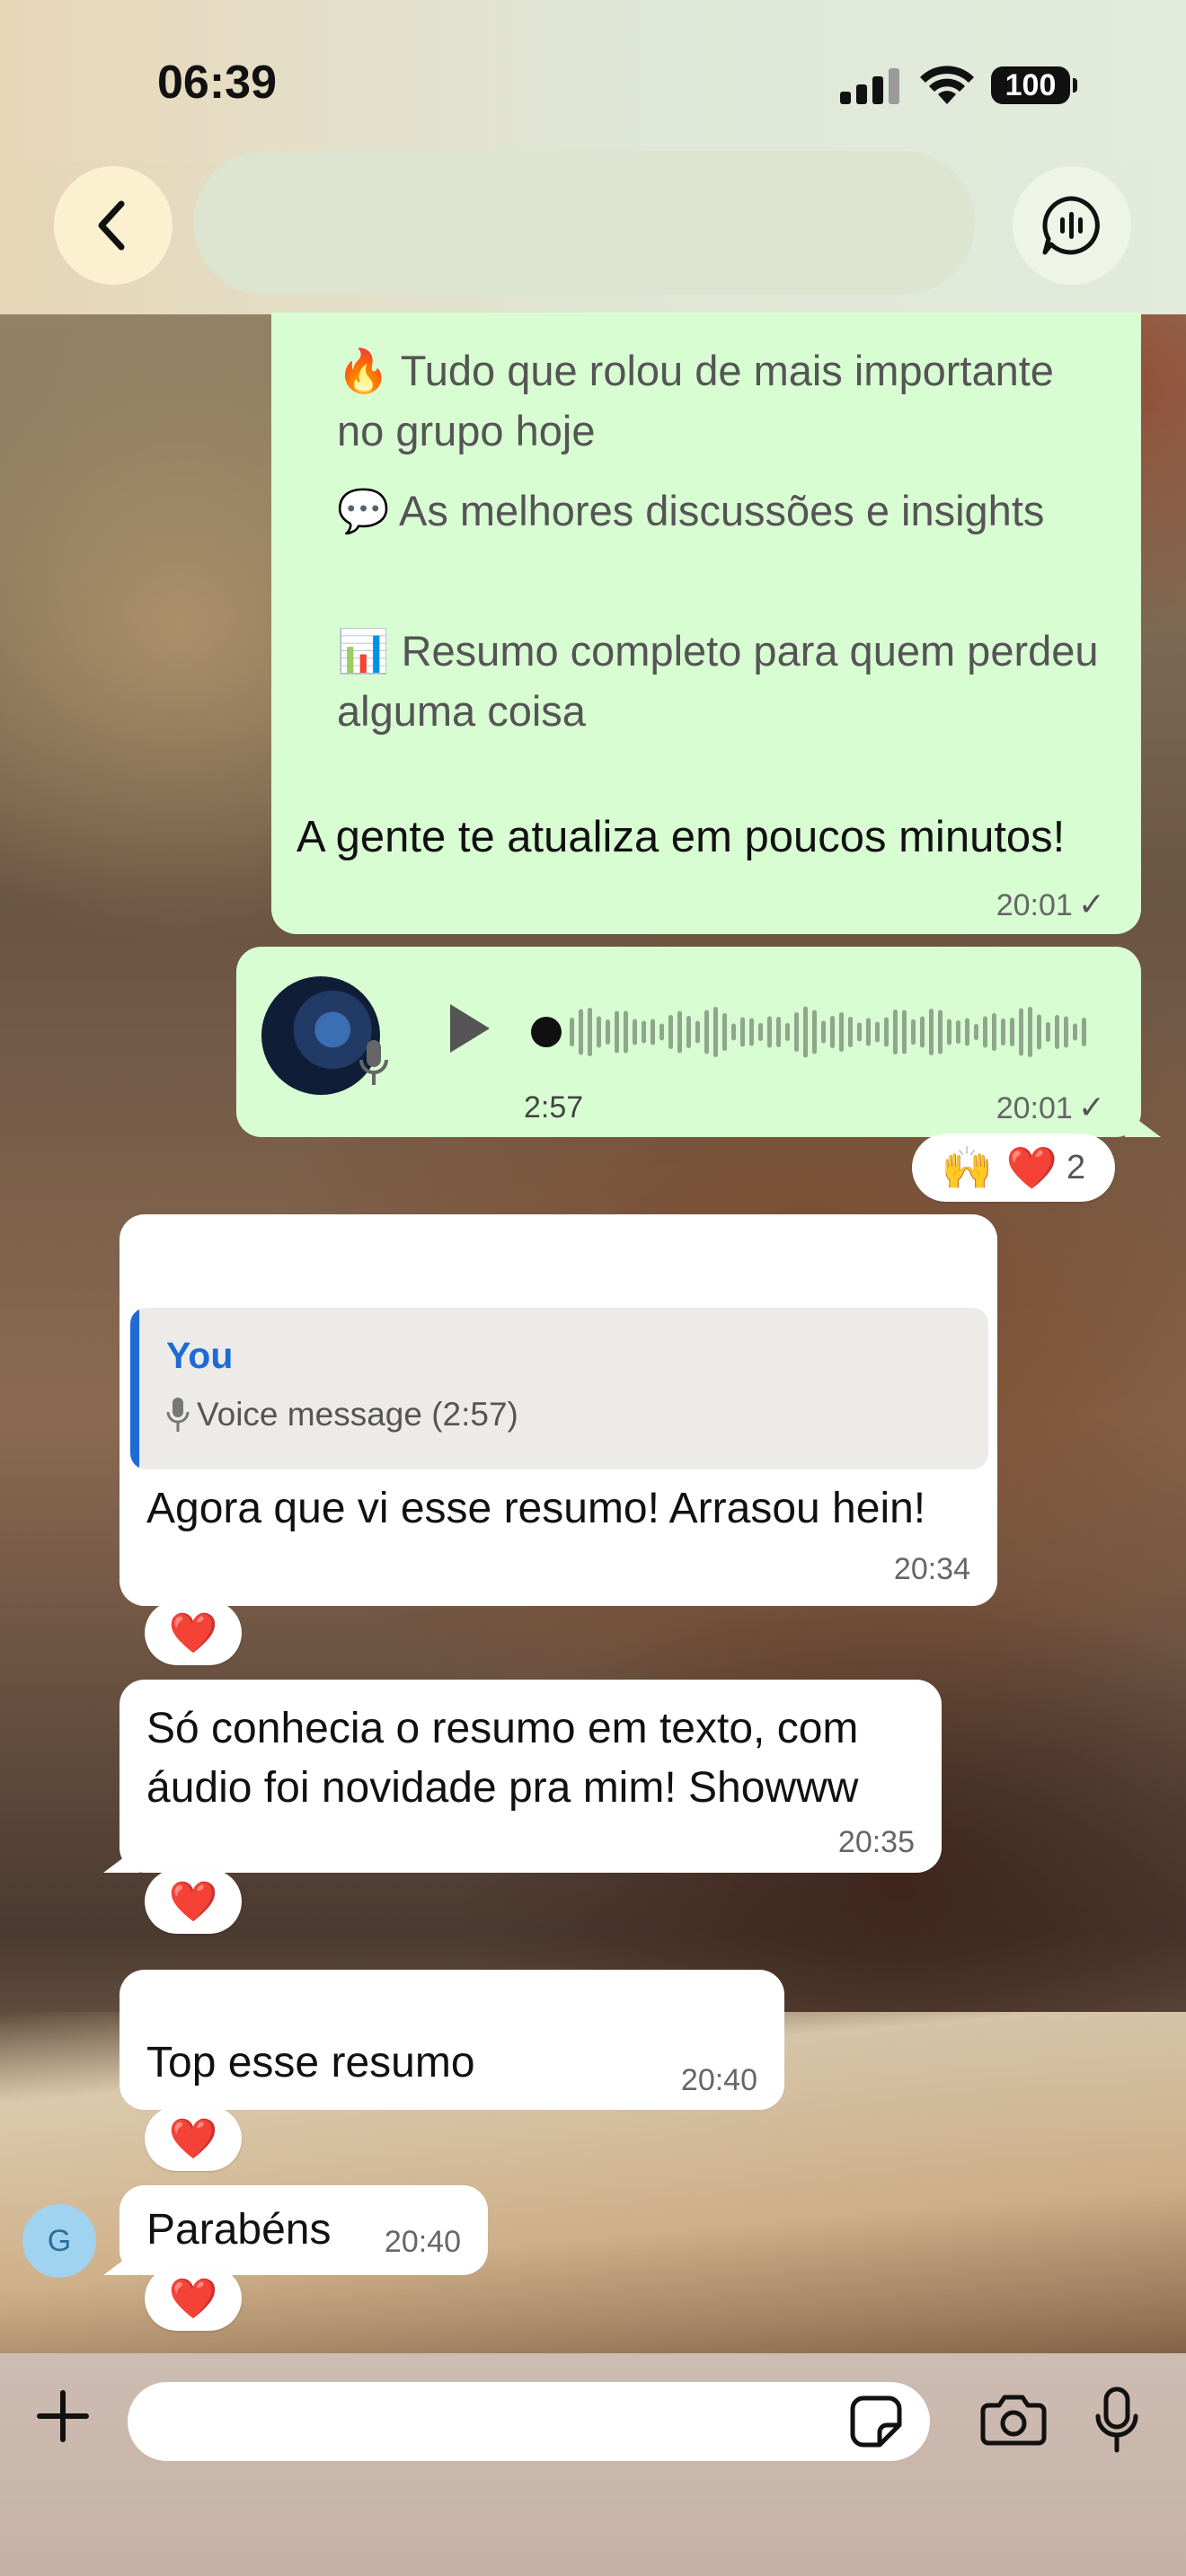 Image resolution: width=1186 pixels, height=2576 pixels. Describe the element at coordinates (554, 1107) in the screenshot. I see `voice-duration: 2:57` at that location.